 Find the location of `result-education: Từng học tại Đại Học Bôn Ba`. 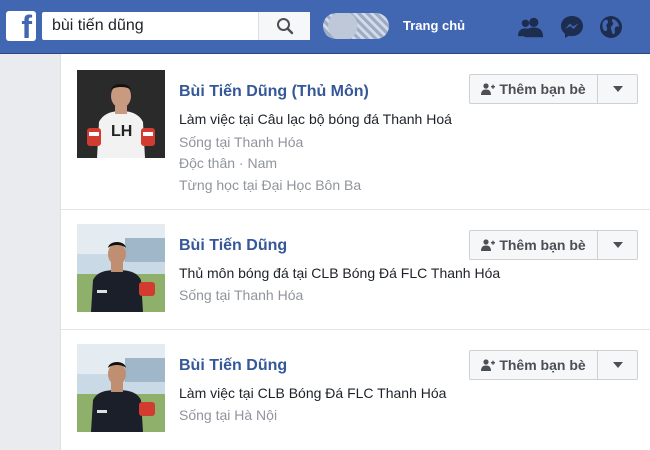

result-education: Từng học tại Đại Học Bôn Ba is located at coordinates (270, 185).